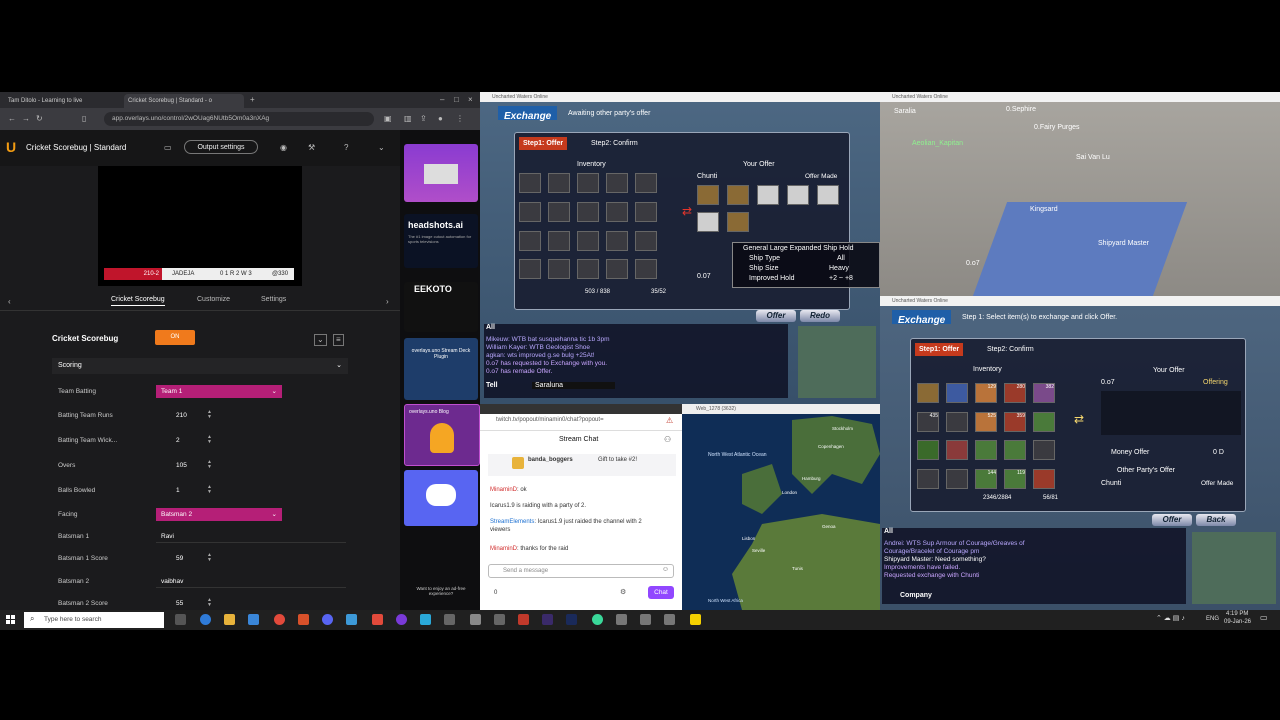 The image size is (1280, 720). I want to click on player-name: Saralia, so click(905, 111).